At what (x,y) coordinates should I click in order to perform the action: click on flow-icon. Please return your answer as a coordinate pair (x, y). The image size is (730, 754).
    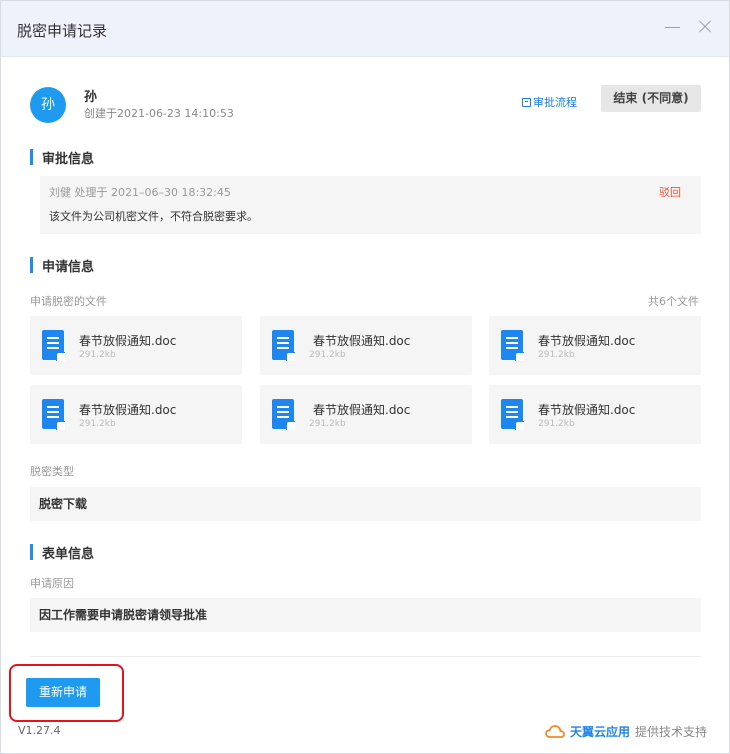
    Looking at the image, I should click on (526, 102).